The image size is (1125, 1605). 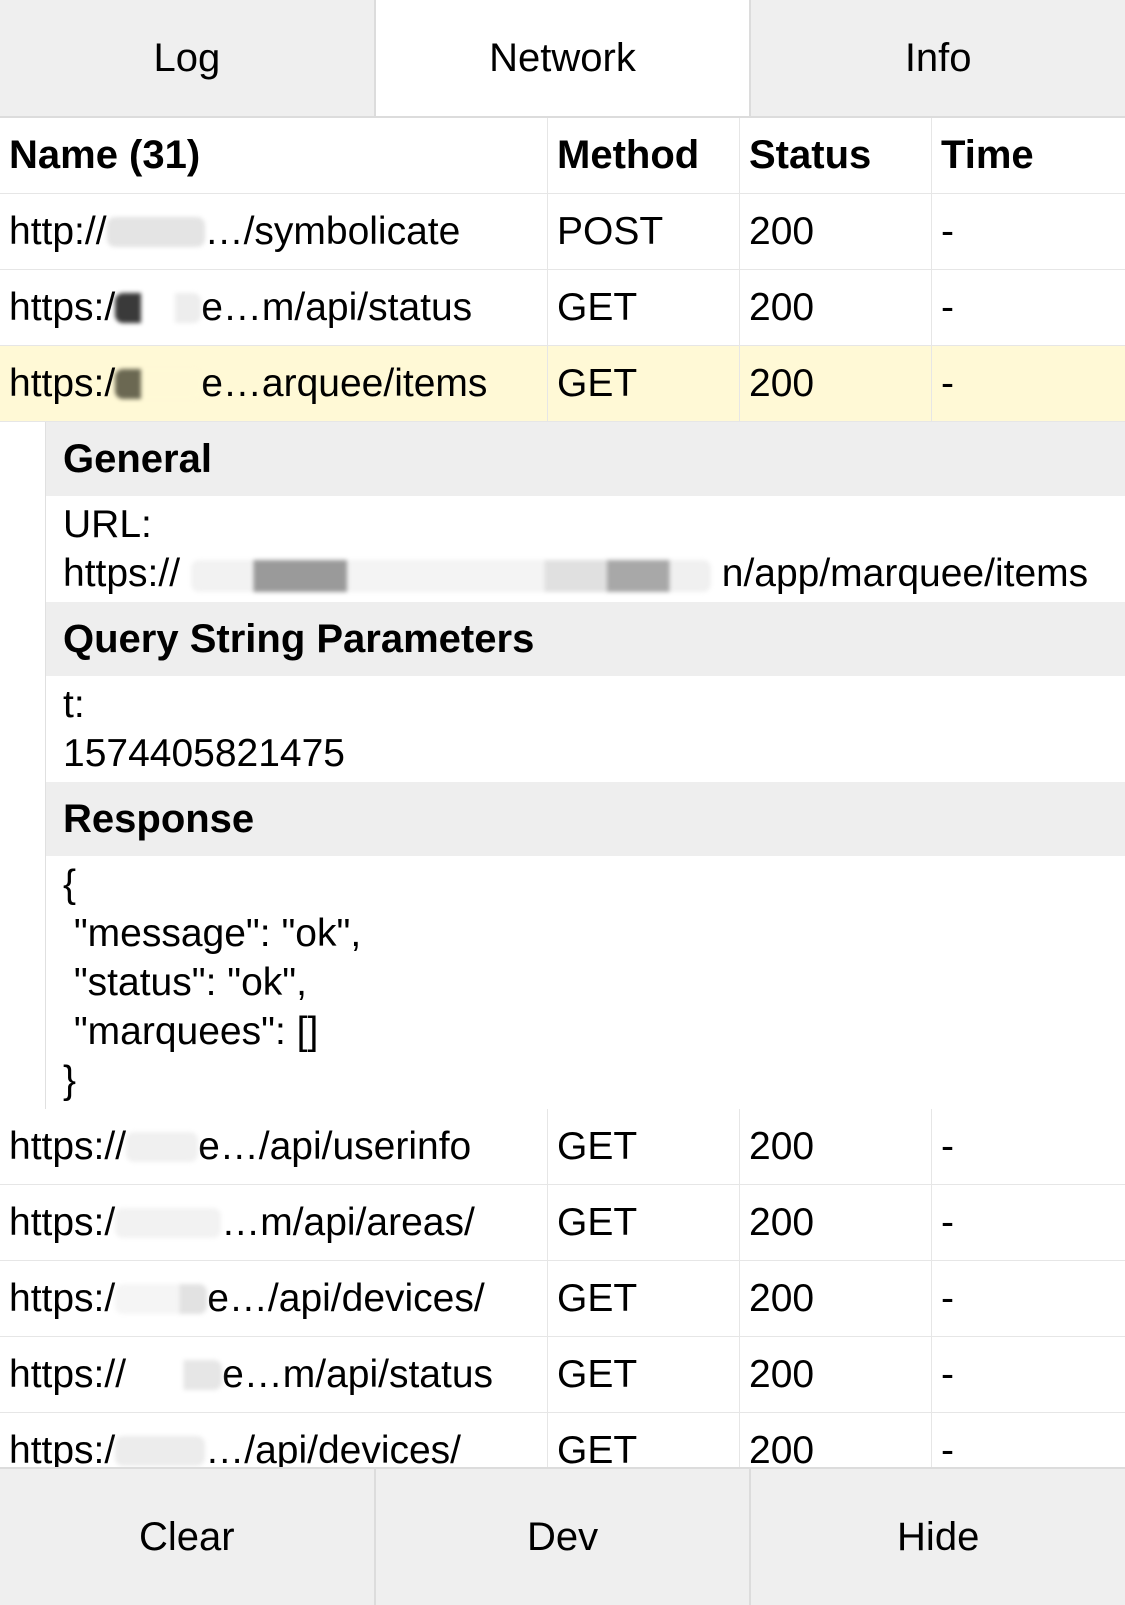 I want to click on dev-button: Dev, so click(x=564, y=1537).